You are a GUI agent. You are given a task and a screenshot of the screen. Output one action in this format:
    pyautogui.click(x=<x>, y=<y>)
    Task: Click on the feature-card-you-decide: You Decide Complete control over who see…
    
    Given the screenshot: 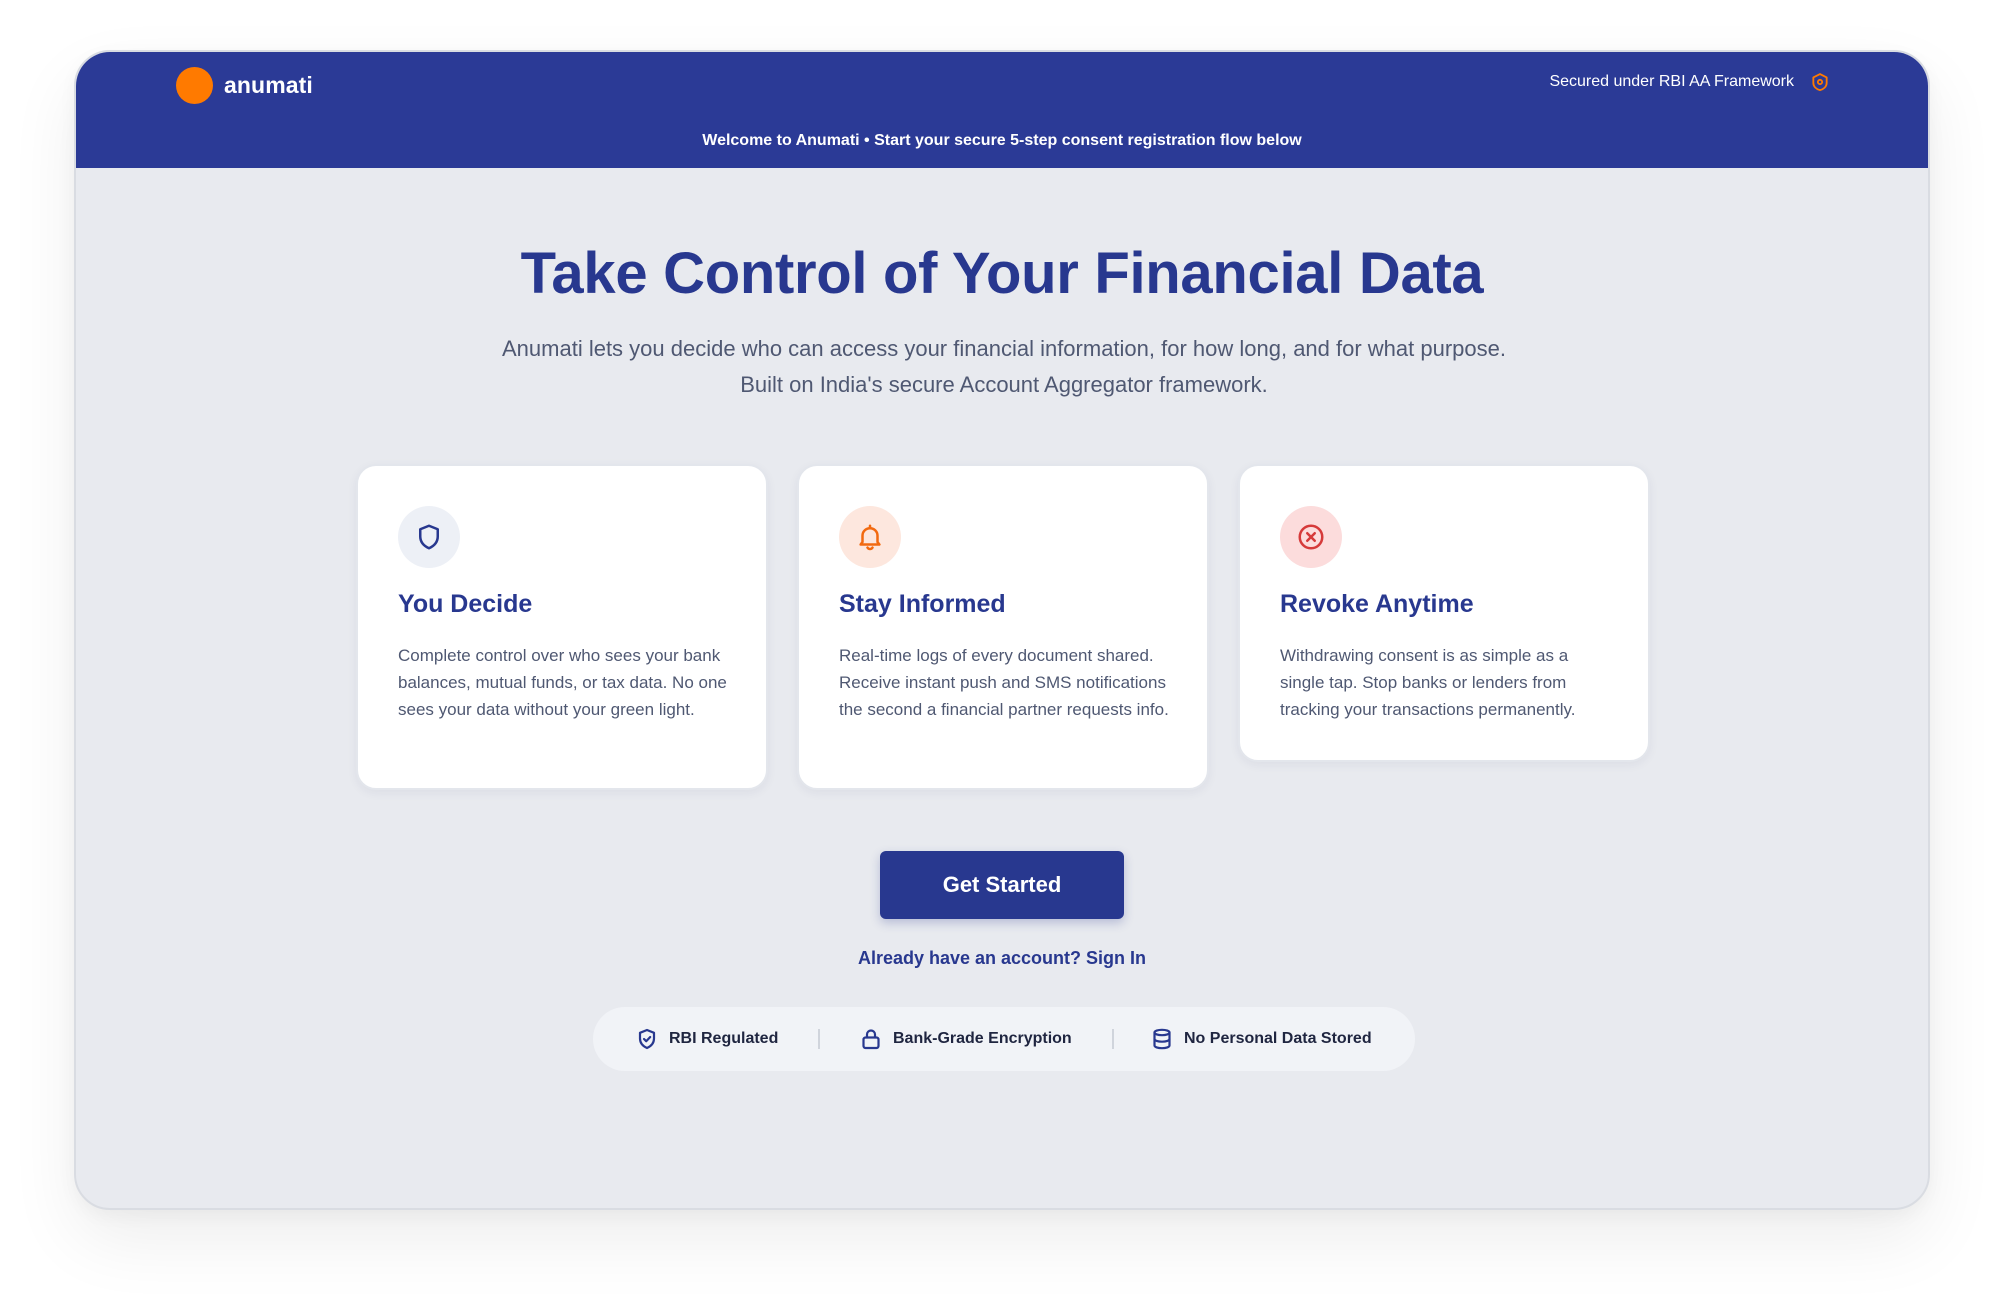 What is the action you would take?
    pyautogui.click(x=562, y=627)
    